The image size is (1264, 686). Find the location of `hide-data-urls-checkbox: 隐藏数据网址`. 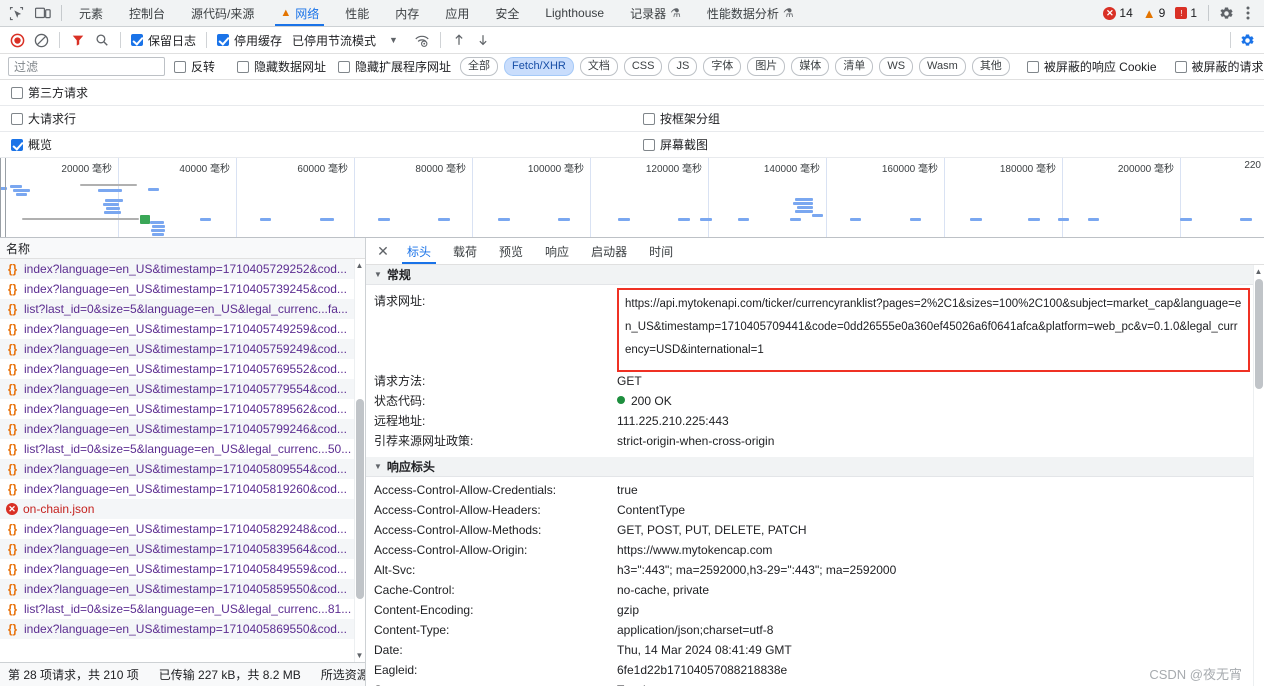

hide-data-urls-checkbox: 隐藏数据网址 is located at coordinates (281, 66).